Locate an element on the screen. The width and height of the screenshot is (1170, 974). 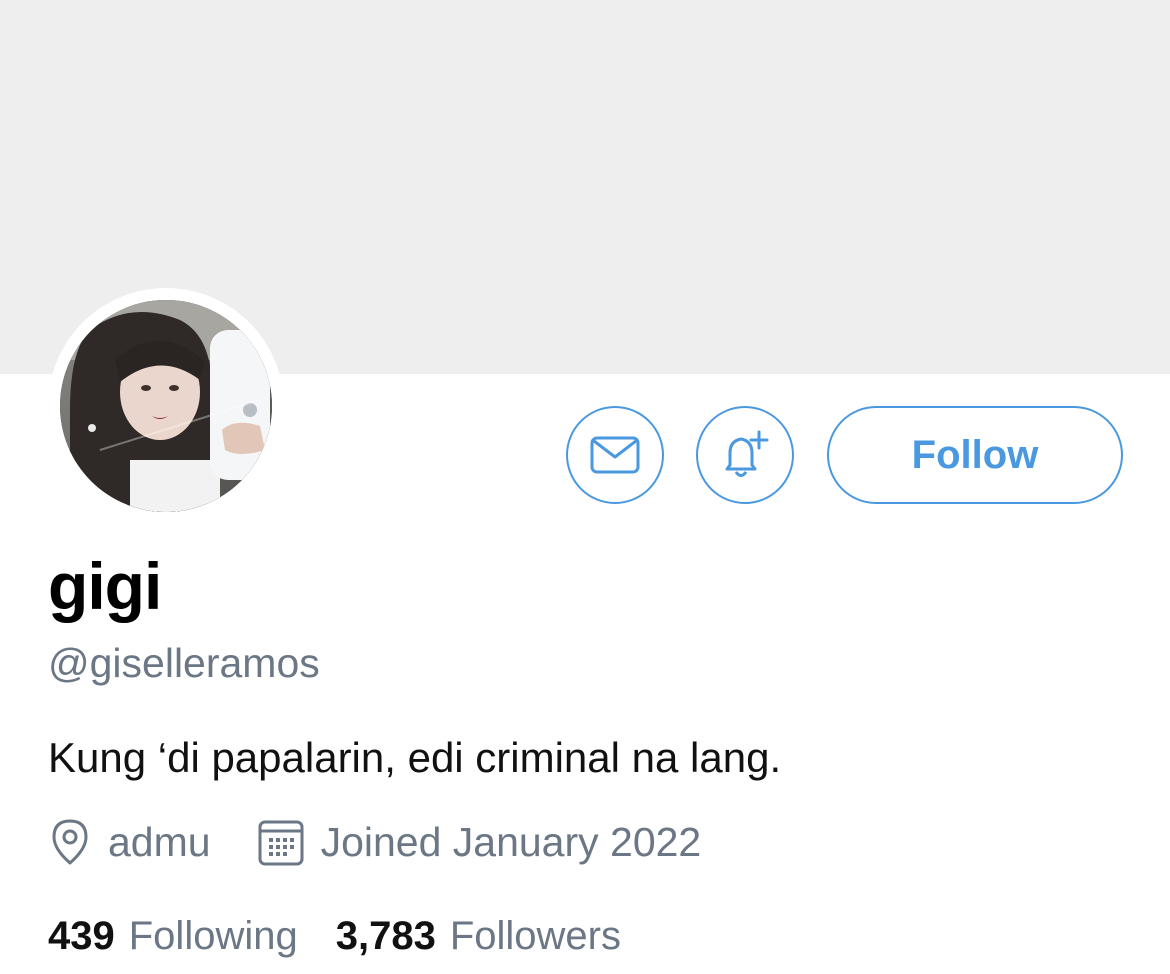
bell-plus-icon is located at coordinates (747, 453).